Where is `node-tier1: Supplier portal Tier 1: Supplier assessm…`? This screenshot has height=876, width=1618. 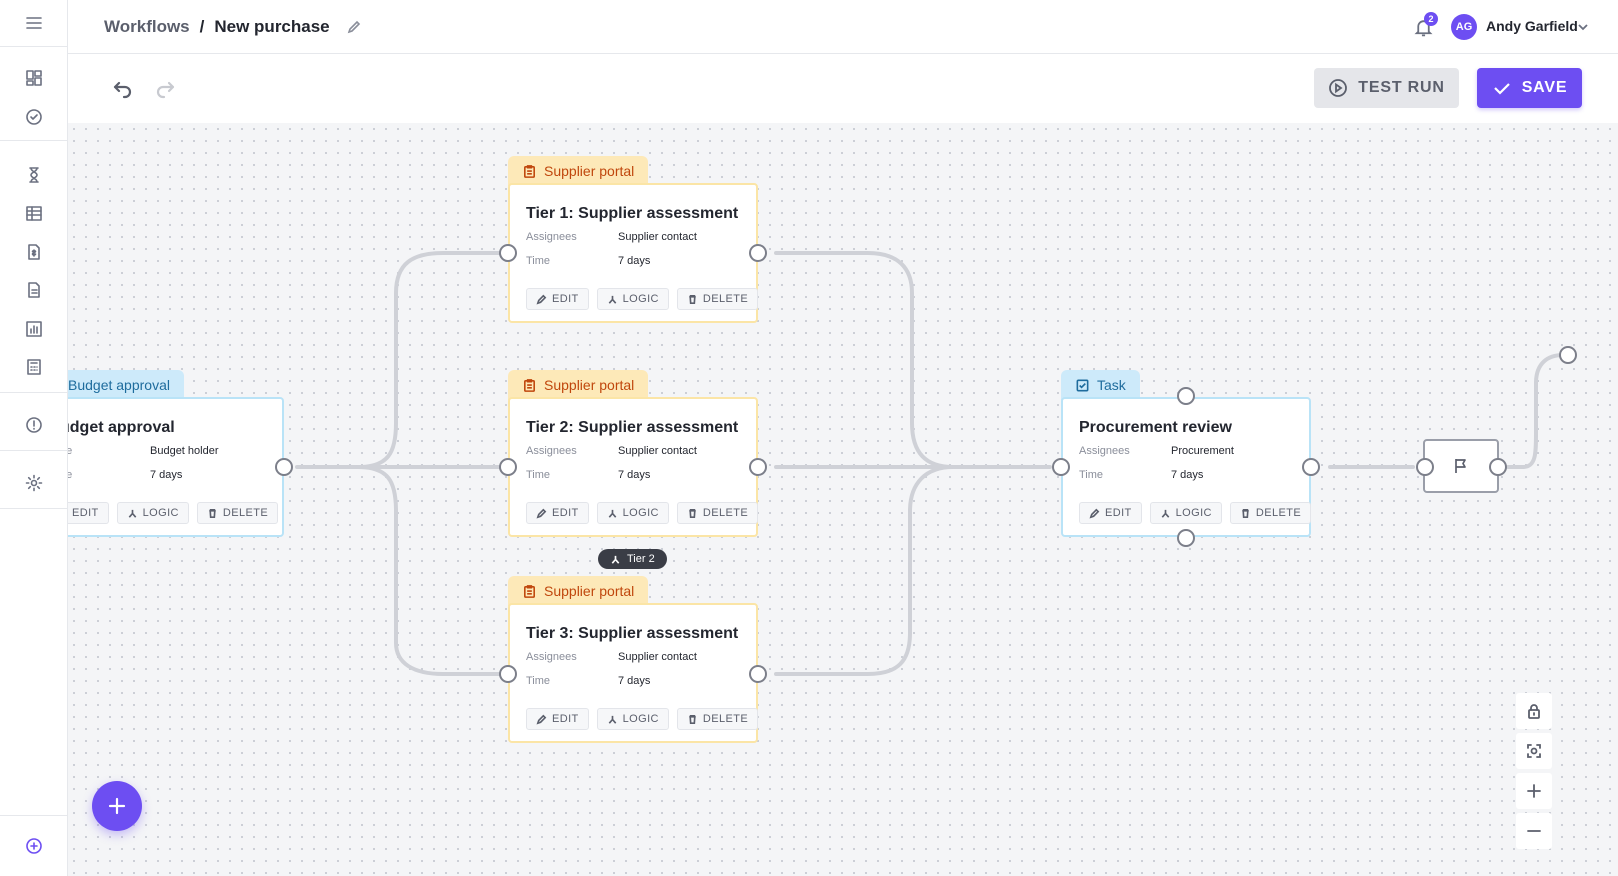
node-tier1: Supplier portal Tier 1: Supplier assessm… is located at coordinates (633, 241).